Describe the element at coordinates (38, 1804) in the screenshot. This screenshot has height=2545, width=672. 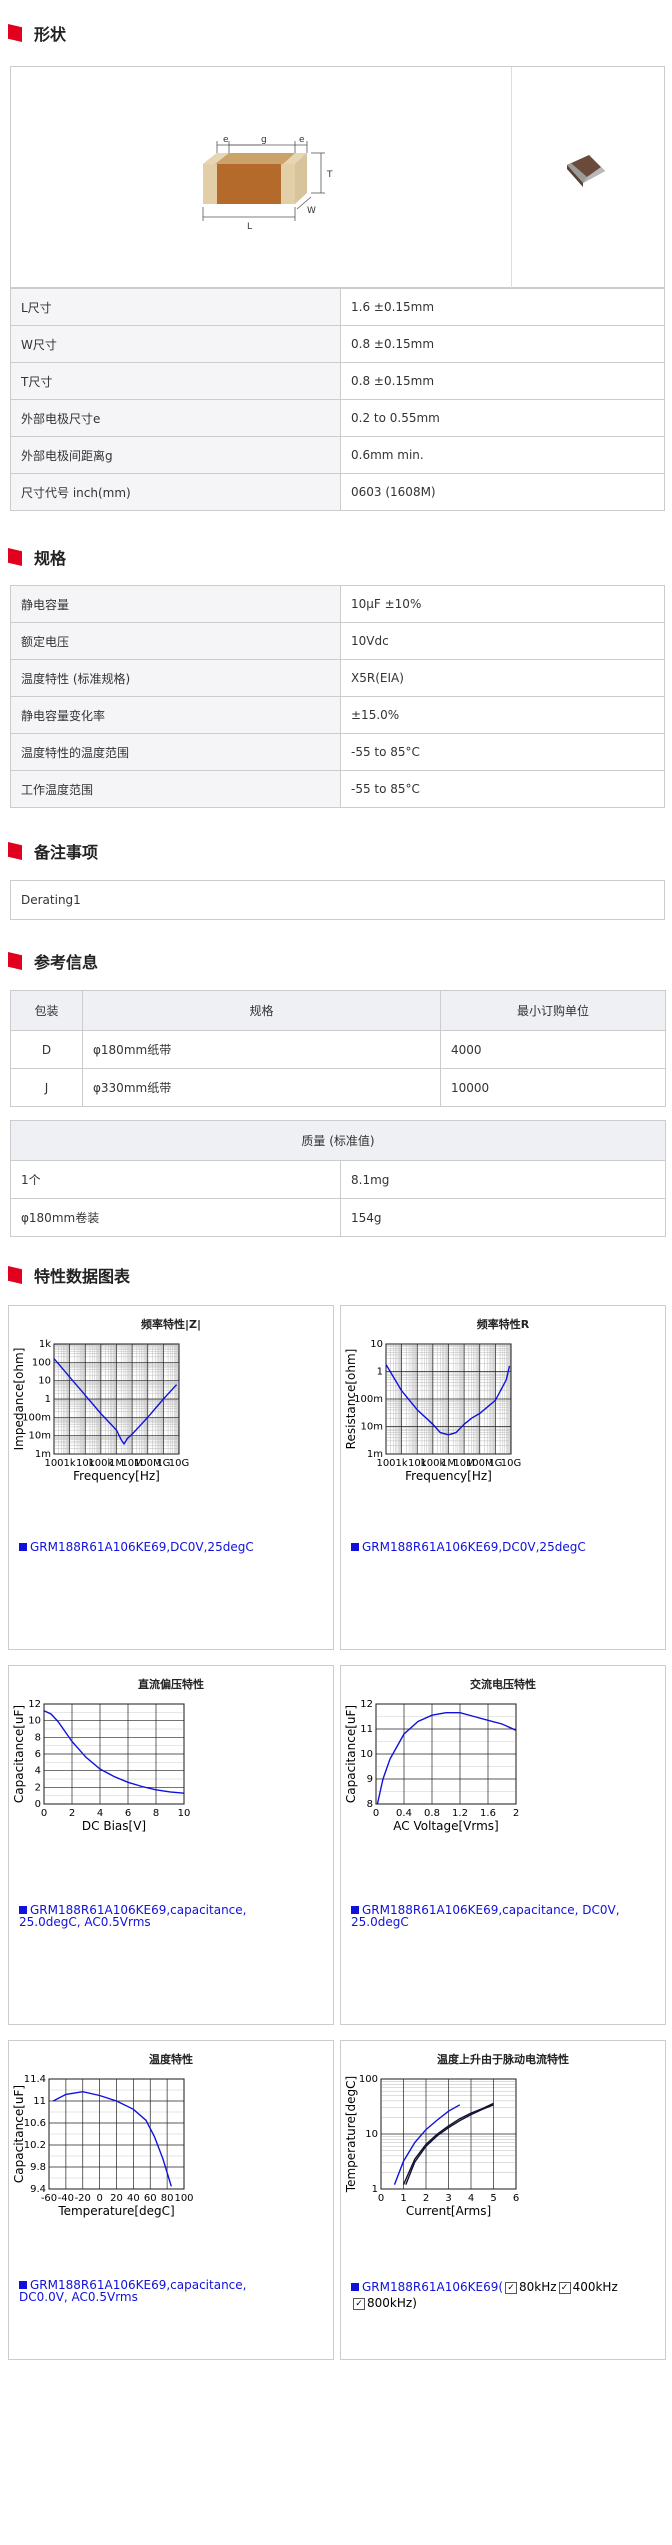
I see `y-tick-label: 0` at that location.